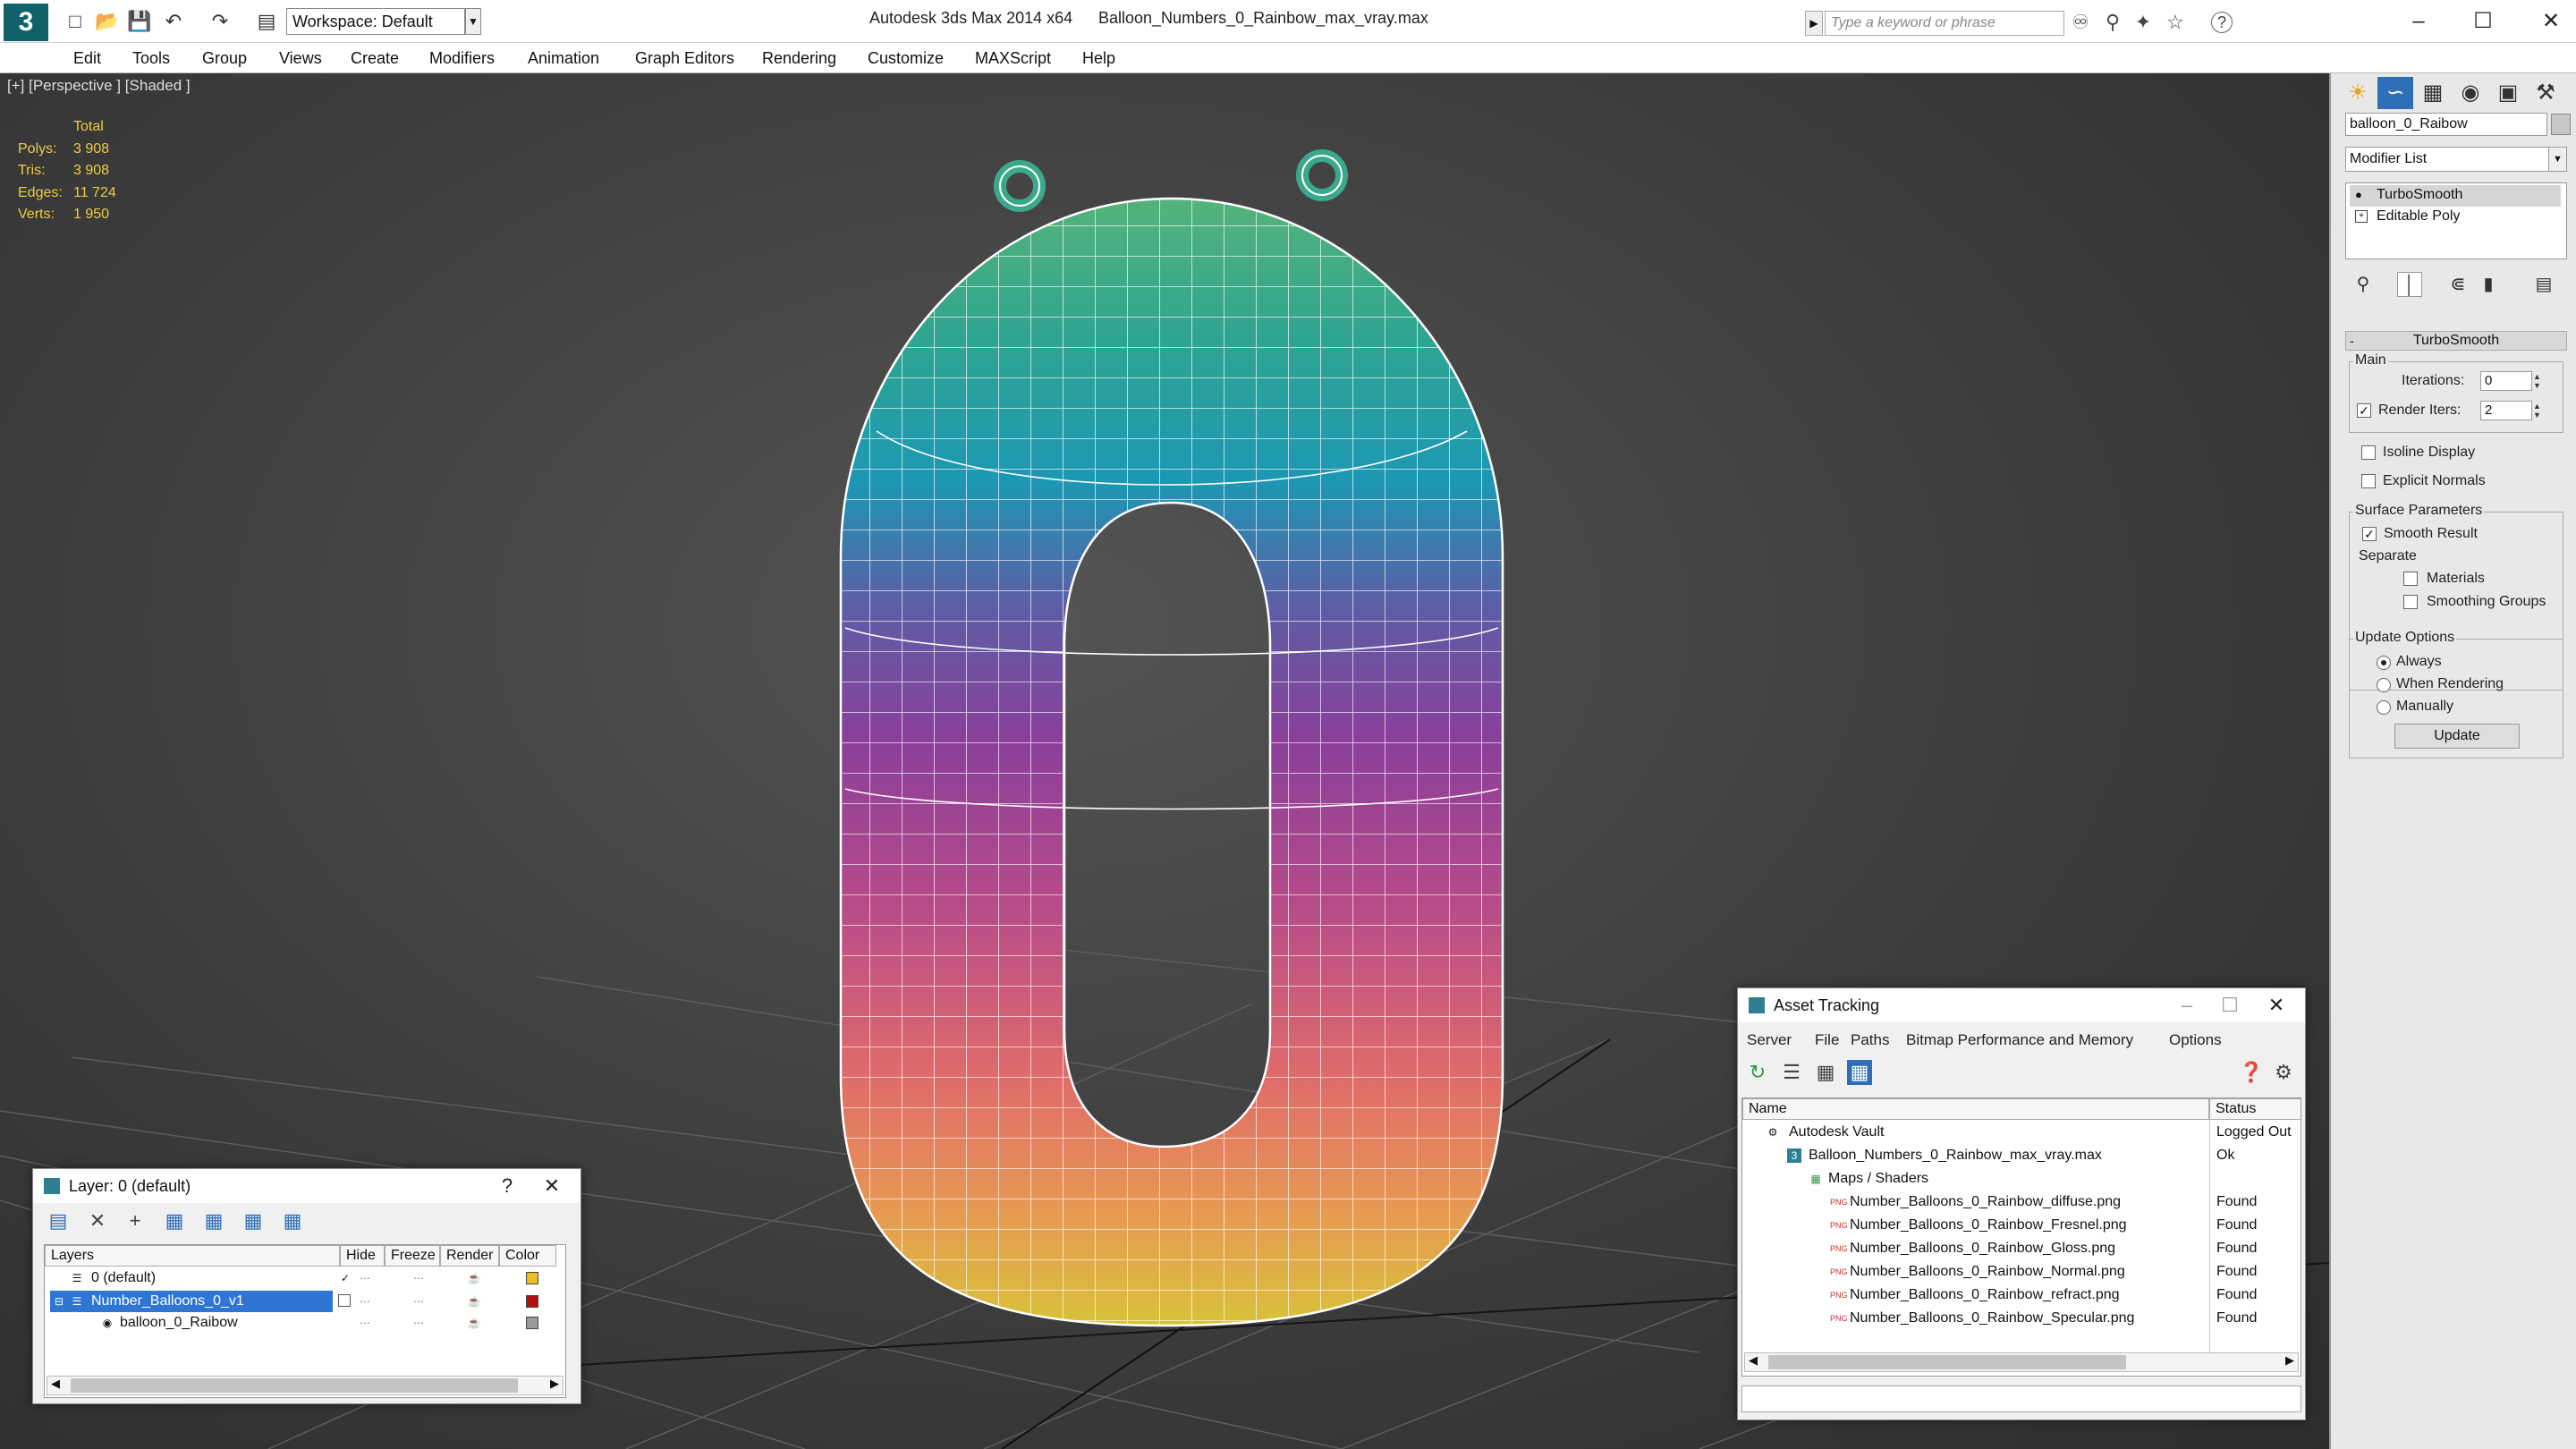 The height and width of the screenshot is (1449, 2576). Describe the element at coordinates (2283, 1072) in the screenshot. I see `settings-icon: ⚙` at that location.